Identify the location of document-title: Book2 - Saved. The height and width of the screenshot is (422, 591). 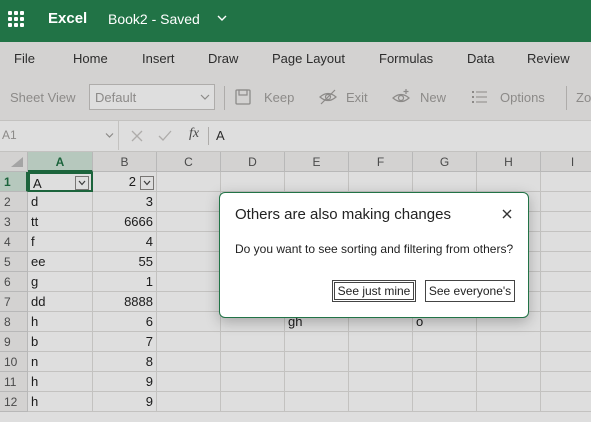
(154, 19).